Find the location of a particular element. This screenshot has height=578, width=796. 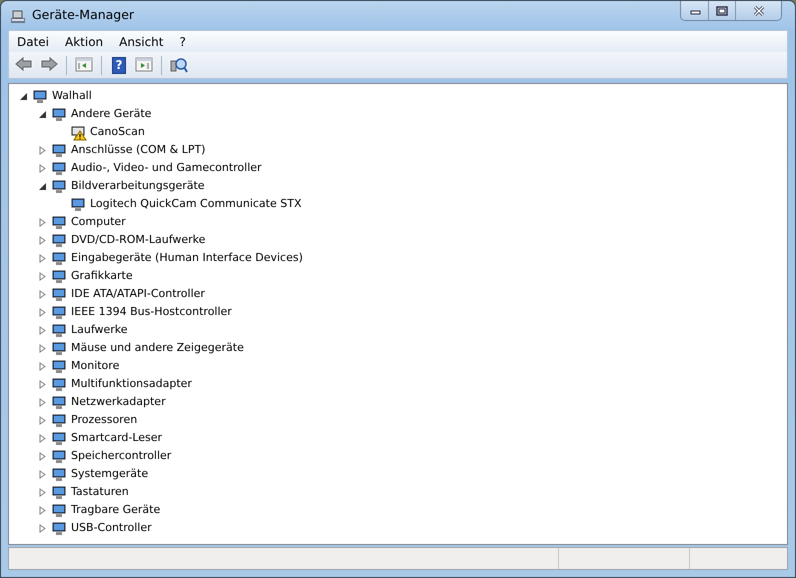

tree-item: IDE ATA/ATAPI-Controller is located at coordinates (138, 294).